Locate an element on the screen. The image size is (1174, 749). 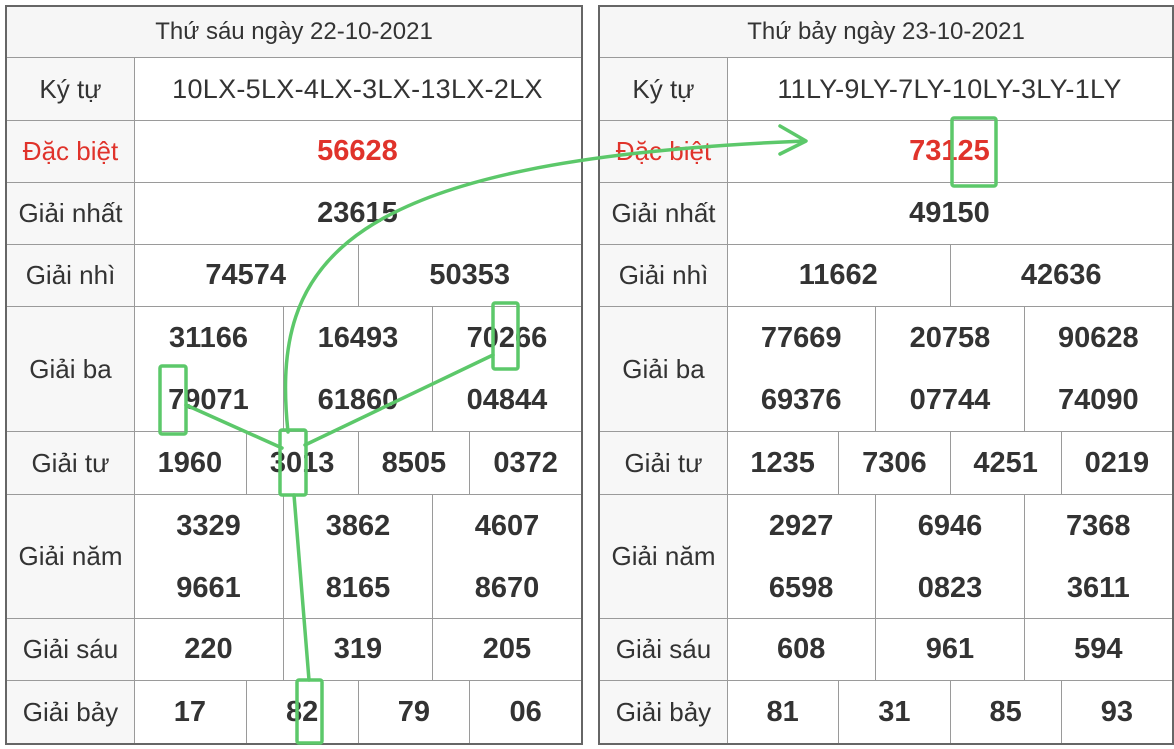
prize-value: 0219 is located at coordinates (1116, 463).